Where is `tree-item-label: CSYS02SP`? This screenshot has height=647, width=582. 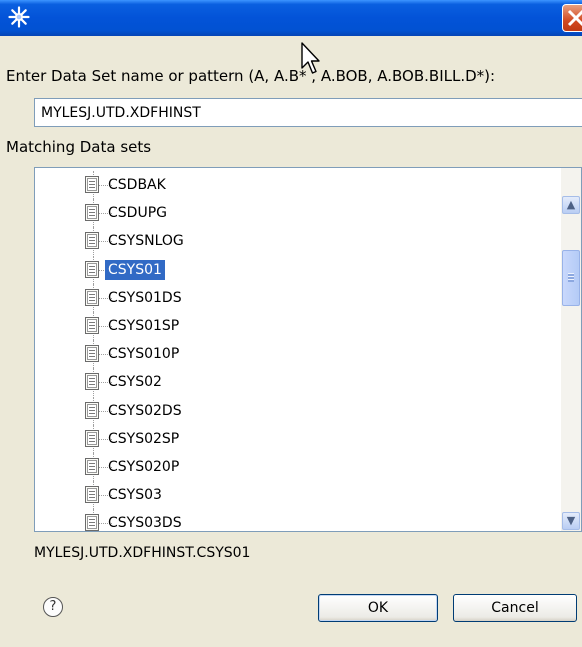
tree-item-label: CSYS02SP is located at coordinates (144, 438).